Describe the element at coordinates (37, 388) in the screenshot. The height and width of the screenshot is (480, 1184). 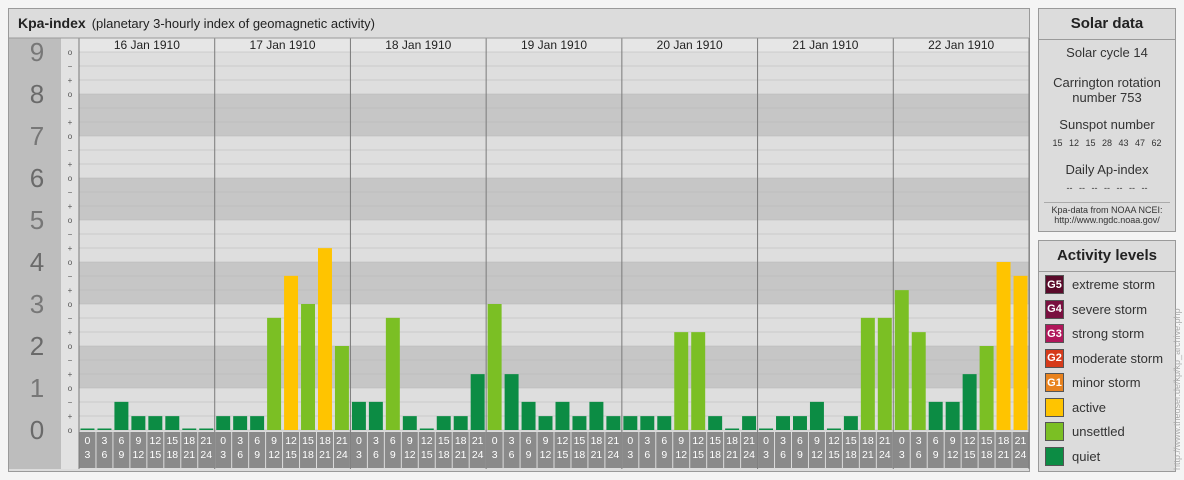
I see `y-tick-label: 1` at that location.